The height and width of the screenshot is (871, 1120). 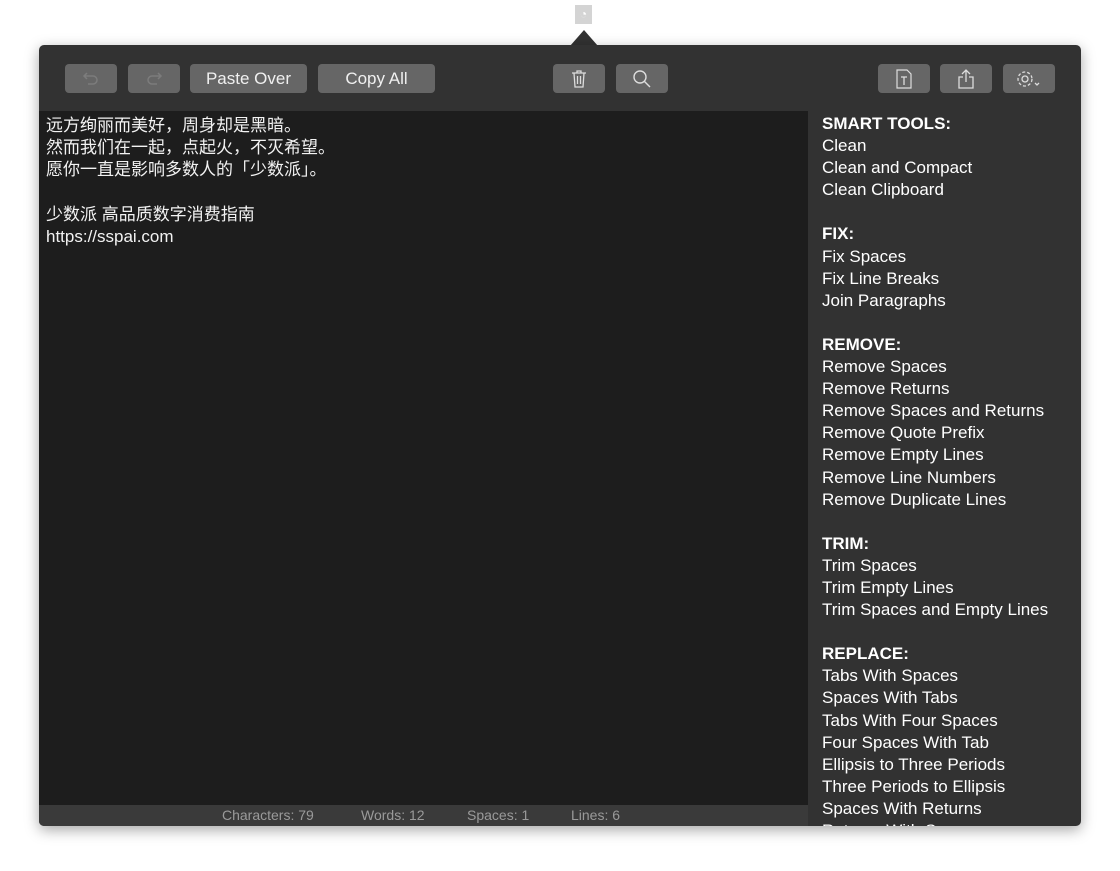 I want to click on gear-icon, so click(x=1028, y=79).